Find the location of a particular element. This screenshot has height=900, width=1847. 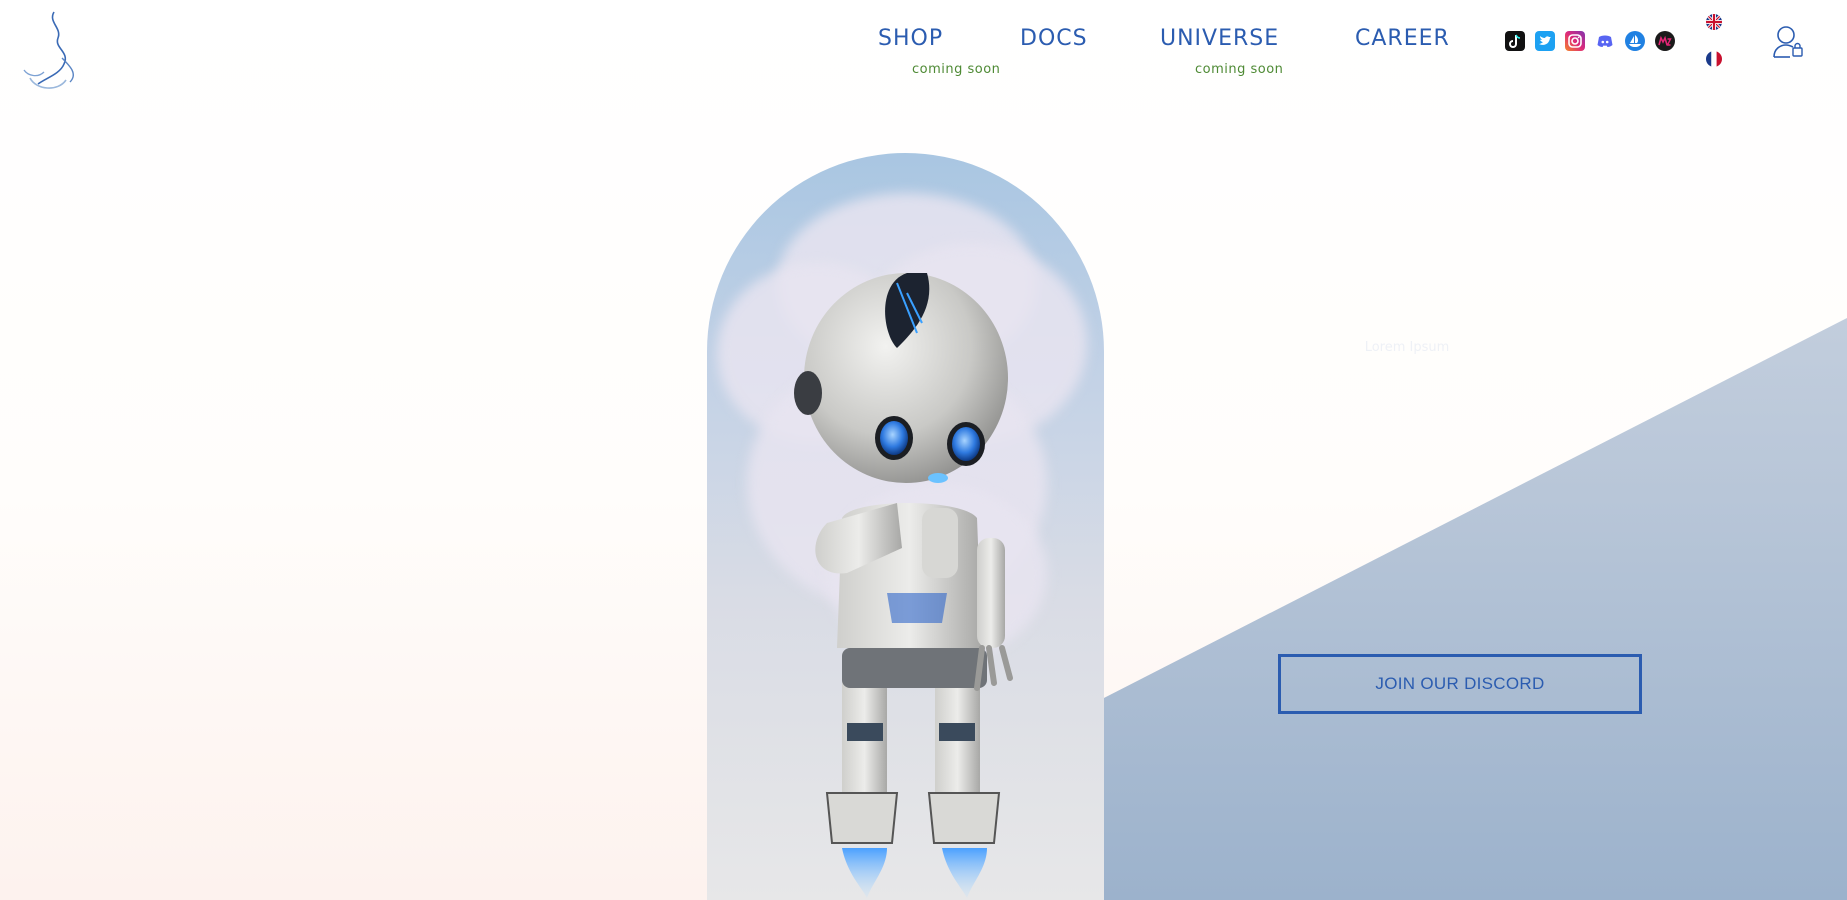

discord-icon is located at coordinates (1605, 41).